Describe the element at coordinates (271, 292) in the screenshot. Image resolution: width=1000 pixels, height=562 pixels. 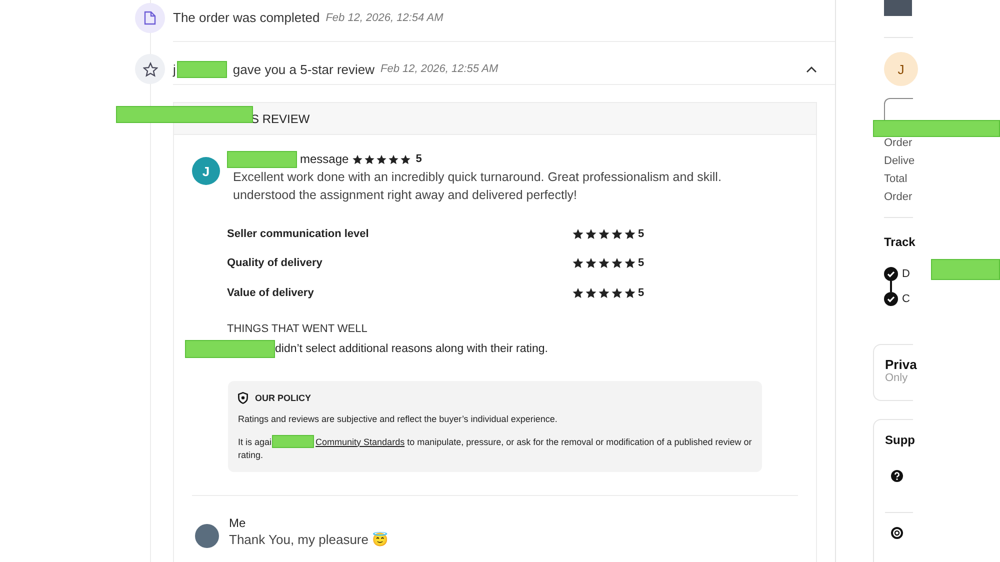
I see `rating-label: Value of delivery` at that location.